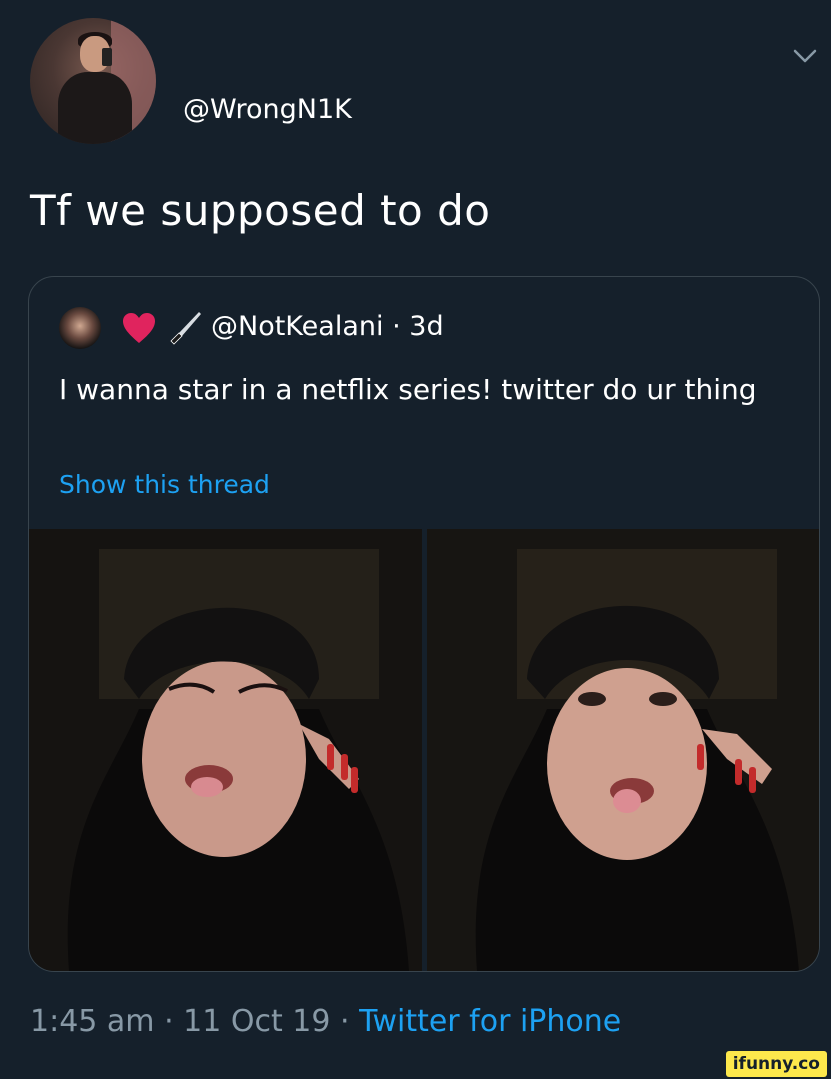  What do you see at coordinates (164, 484) in the screenshot?
I see `show-thread-link: Show this thread` at bounding box center [164, 484].